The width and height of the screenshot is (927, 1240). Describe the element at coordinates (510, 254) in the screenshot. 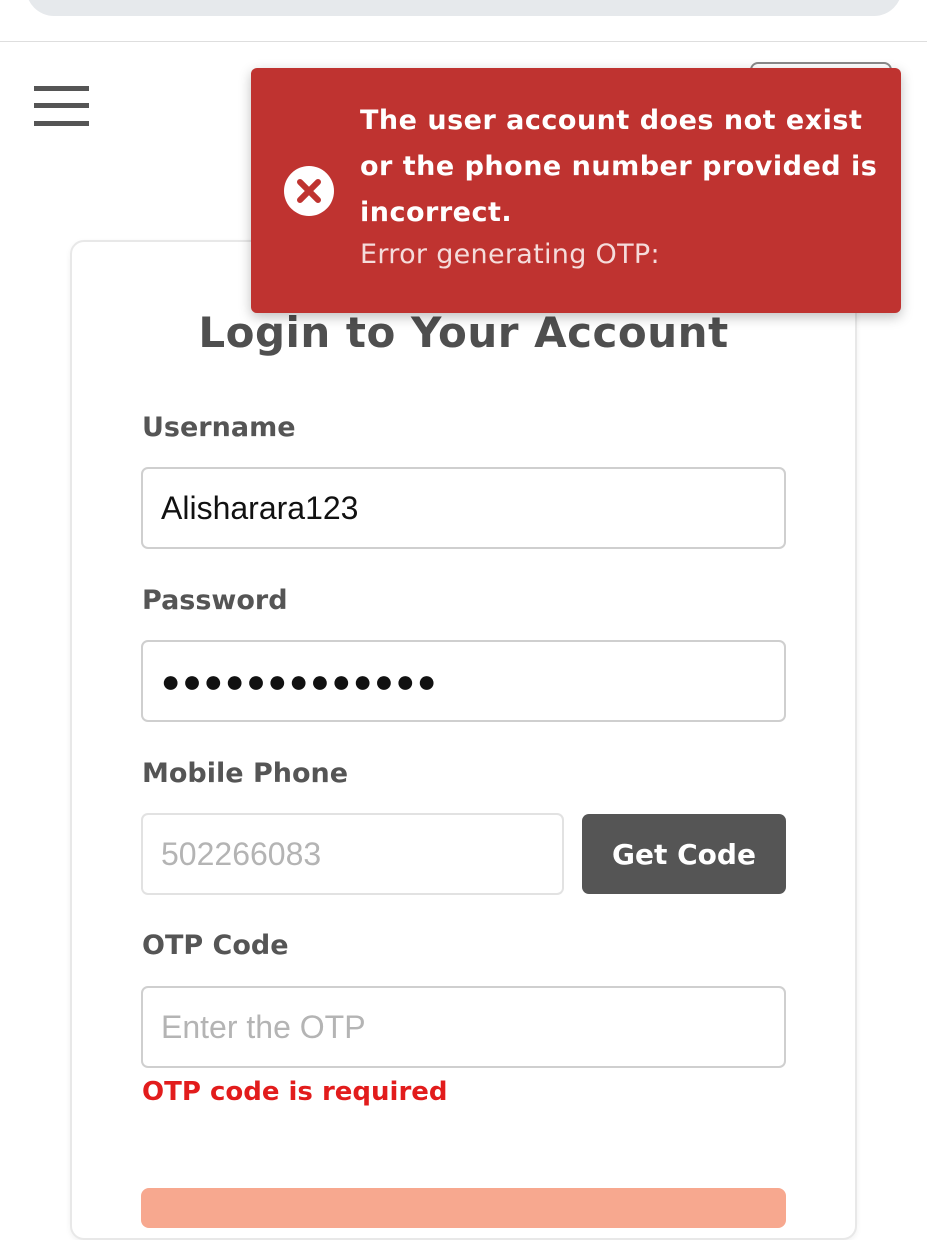

I see `toast-detail: Error generating OTP:` at that location.